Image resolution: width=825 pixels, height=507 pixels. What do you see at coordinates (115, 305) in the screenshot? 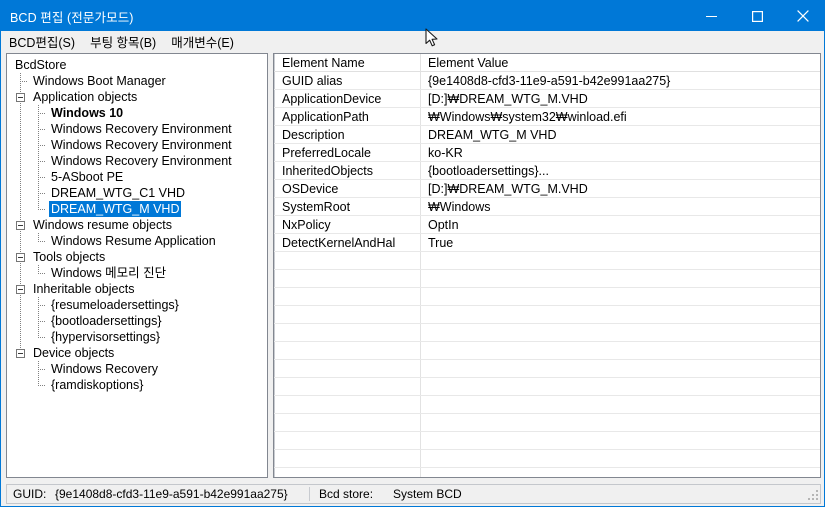
I see `tree-item-label: {resumeloadersettings}` at bounding box center [115, 305].